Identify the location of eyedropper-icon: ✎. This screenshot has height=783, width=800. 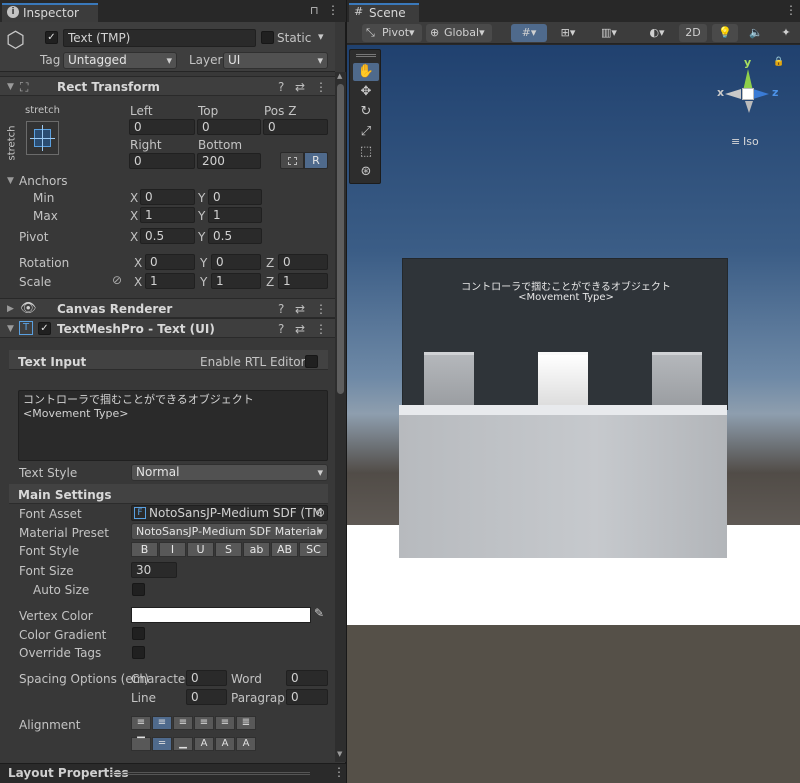
(319, 613).